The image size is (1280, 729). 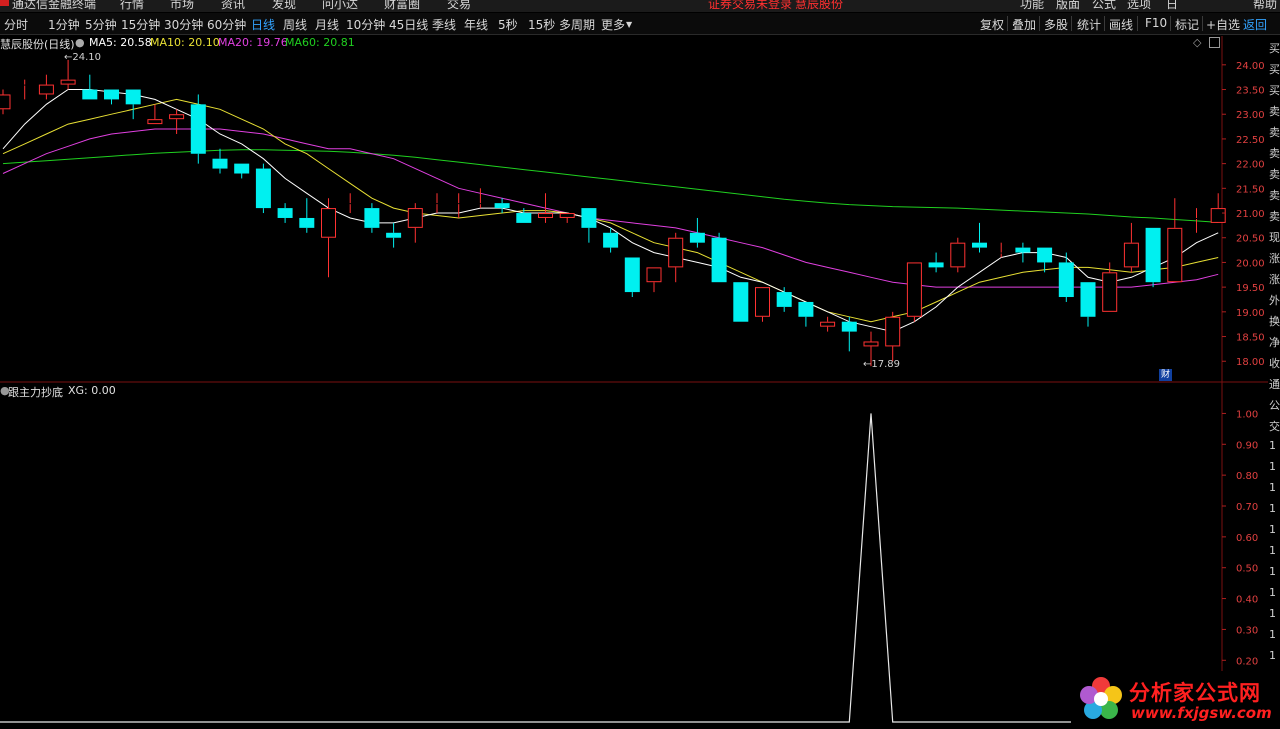 What do you see at coordinates (1250, 165) in the screenshot?
I see `price-axis-tick: 22.00` at bounding box center [1250, 165].